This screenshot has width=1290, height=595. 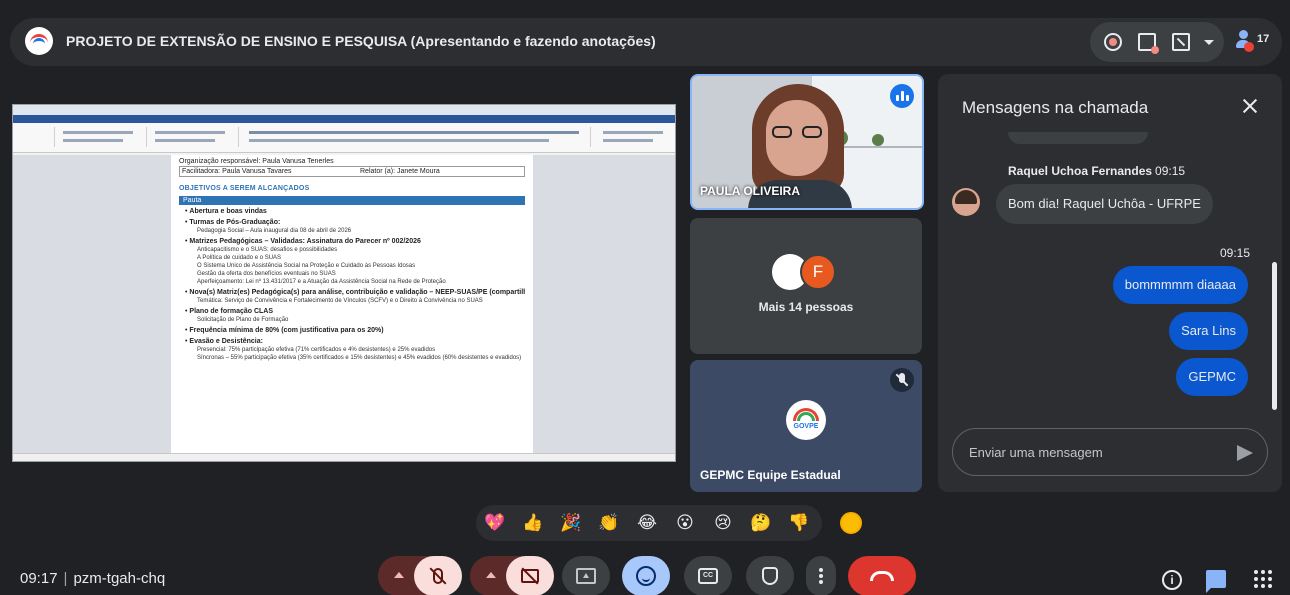 I want to click on camera-control, so click(x=512, y=575).